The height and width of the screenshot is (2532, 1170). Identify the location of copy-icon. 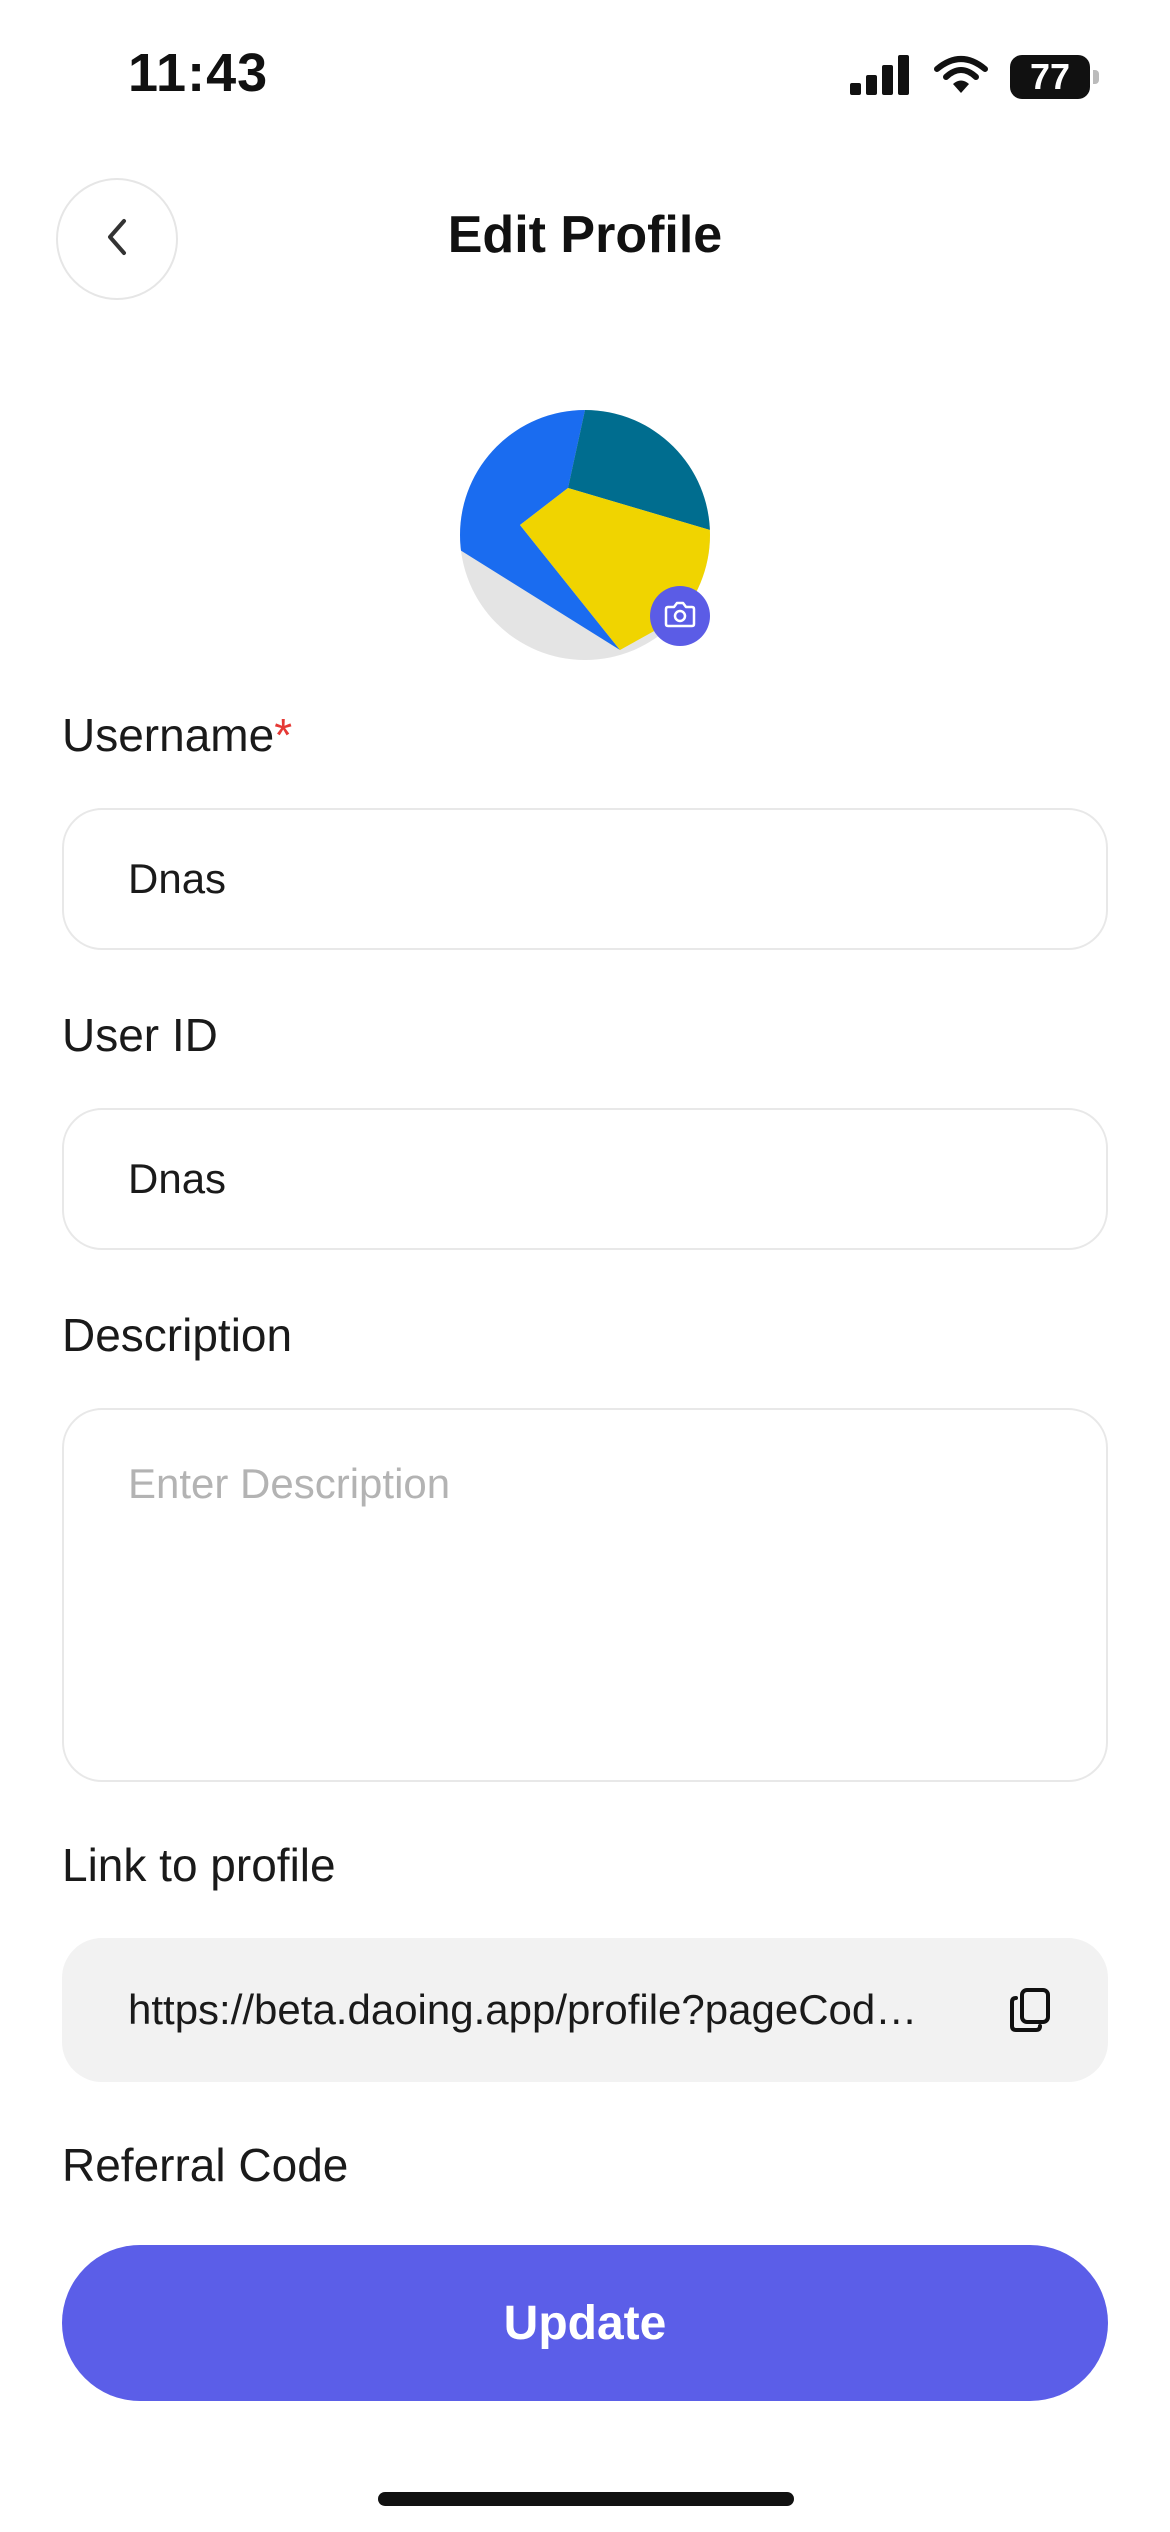
(1030, 2012).